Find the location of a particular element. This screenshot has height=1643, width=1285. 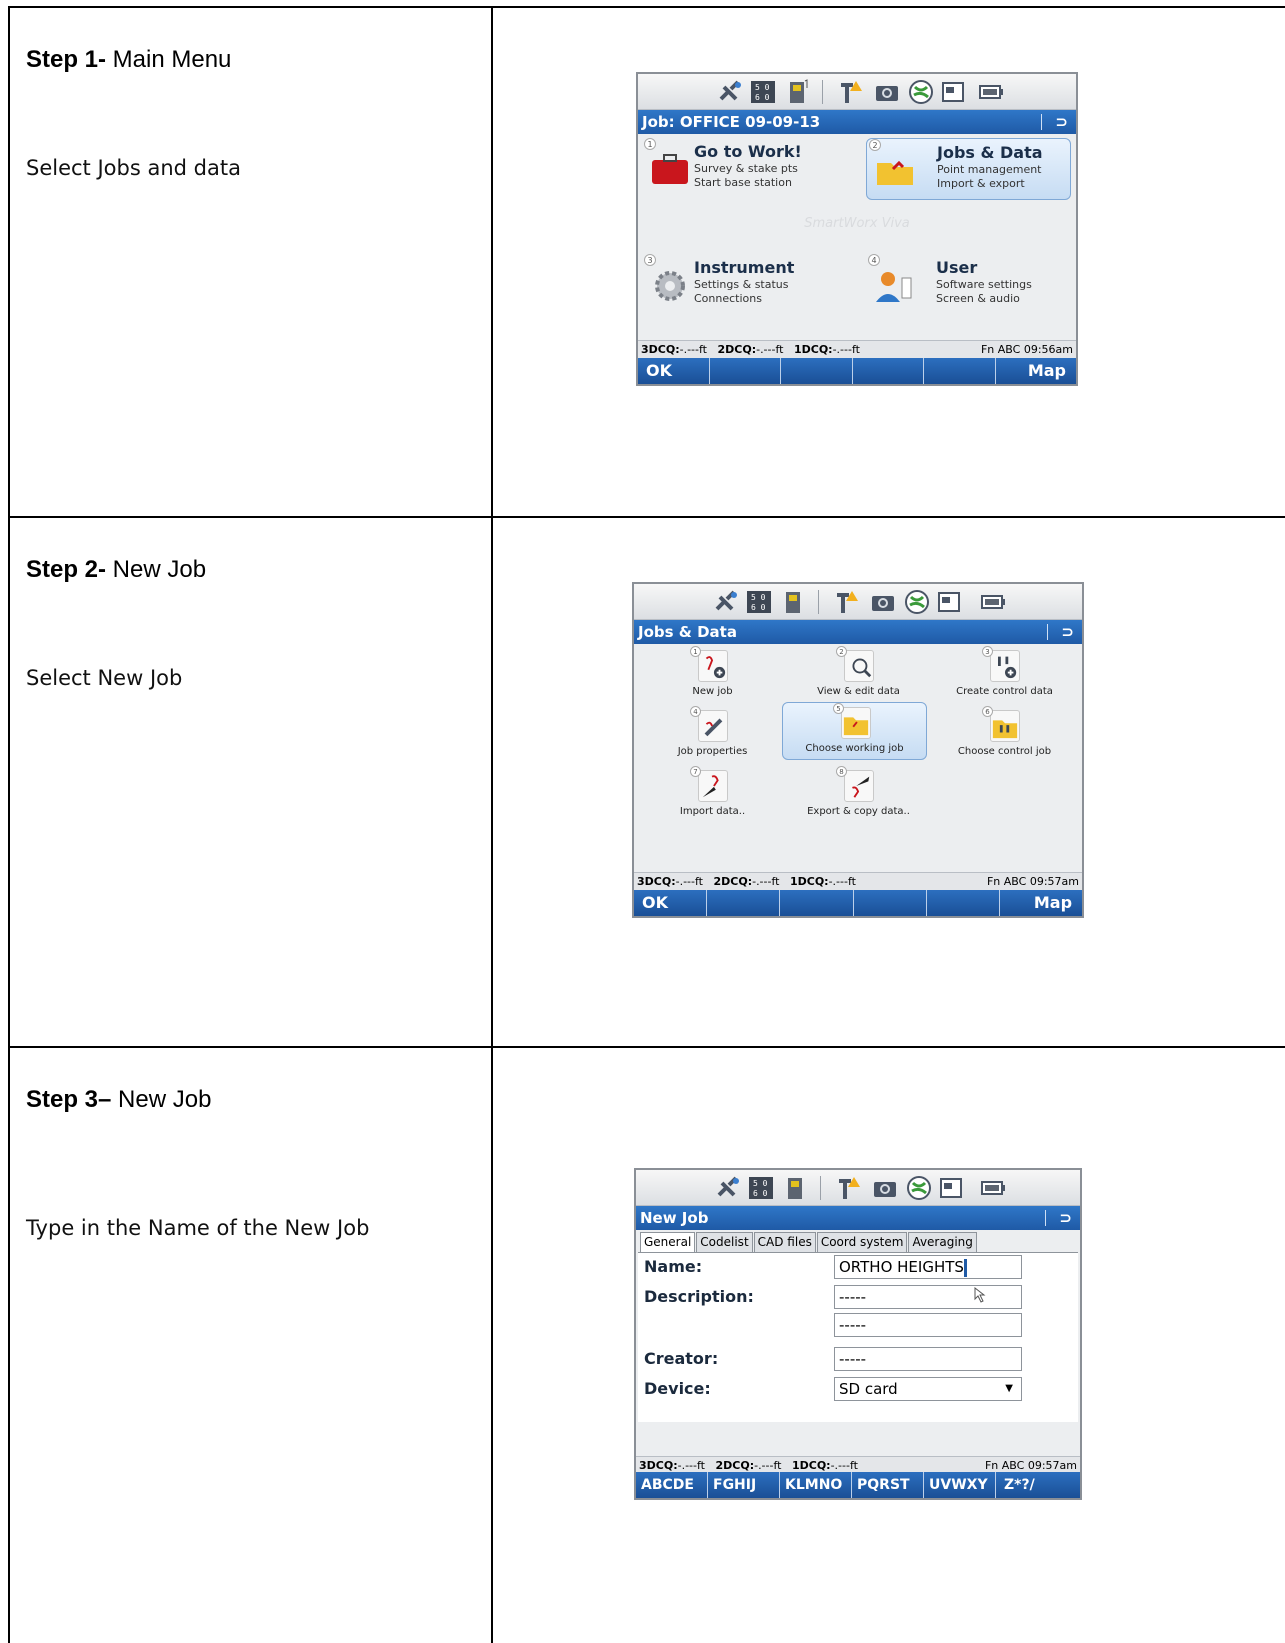

tile-subtitle: Settings & status is located at coordinates (741, 284).